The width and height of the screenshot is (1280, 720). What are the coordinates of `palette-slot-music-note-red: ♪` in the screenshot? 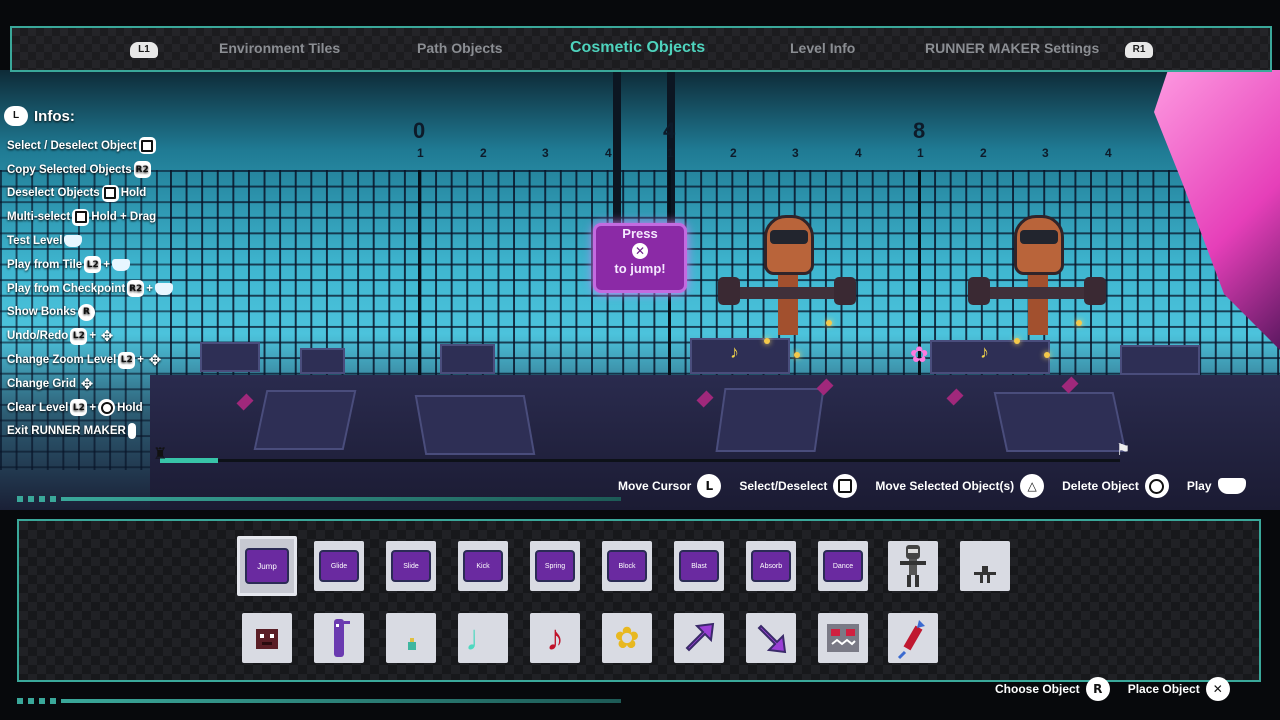 It's located at (555, 638).